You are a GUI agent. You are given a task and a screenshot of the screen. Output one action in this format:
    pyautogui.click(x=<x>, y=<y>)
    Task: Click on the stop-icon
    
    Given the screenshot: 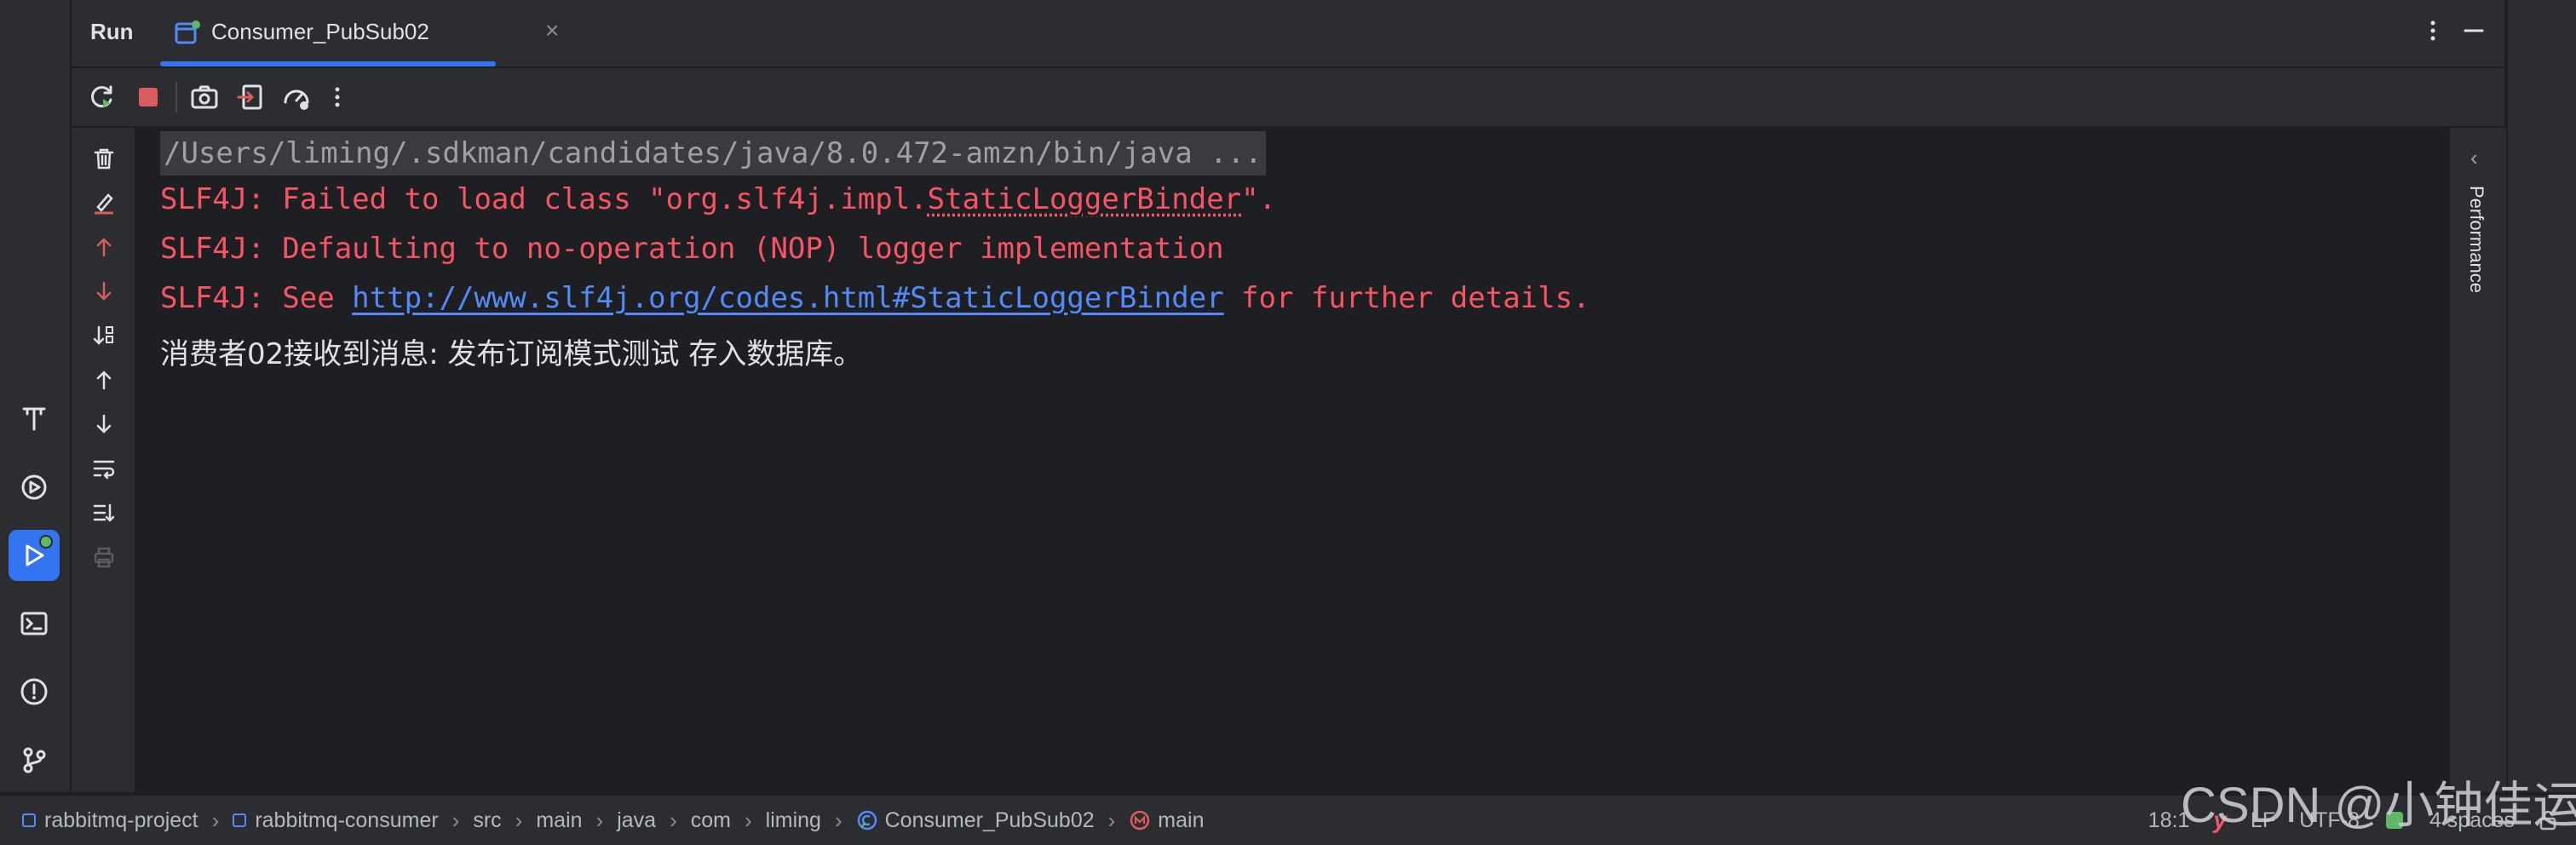 What is the action you would take?
    pyautogui.click(x=148, y=97)
    